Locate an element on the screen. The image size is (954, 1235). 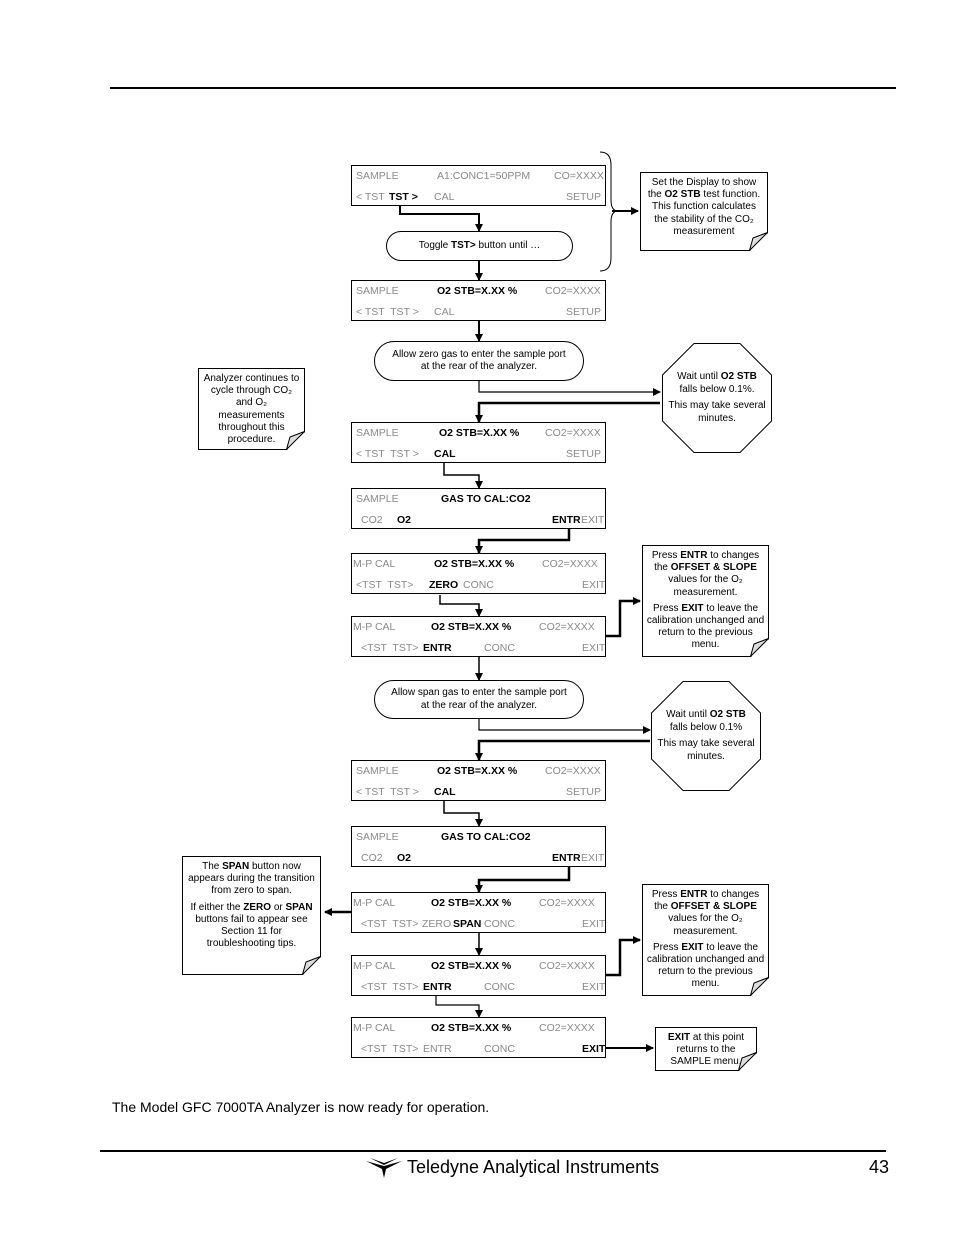
text: measurements is located at coordinates (251, 415).